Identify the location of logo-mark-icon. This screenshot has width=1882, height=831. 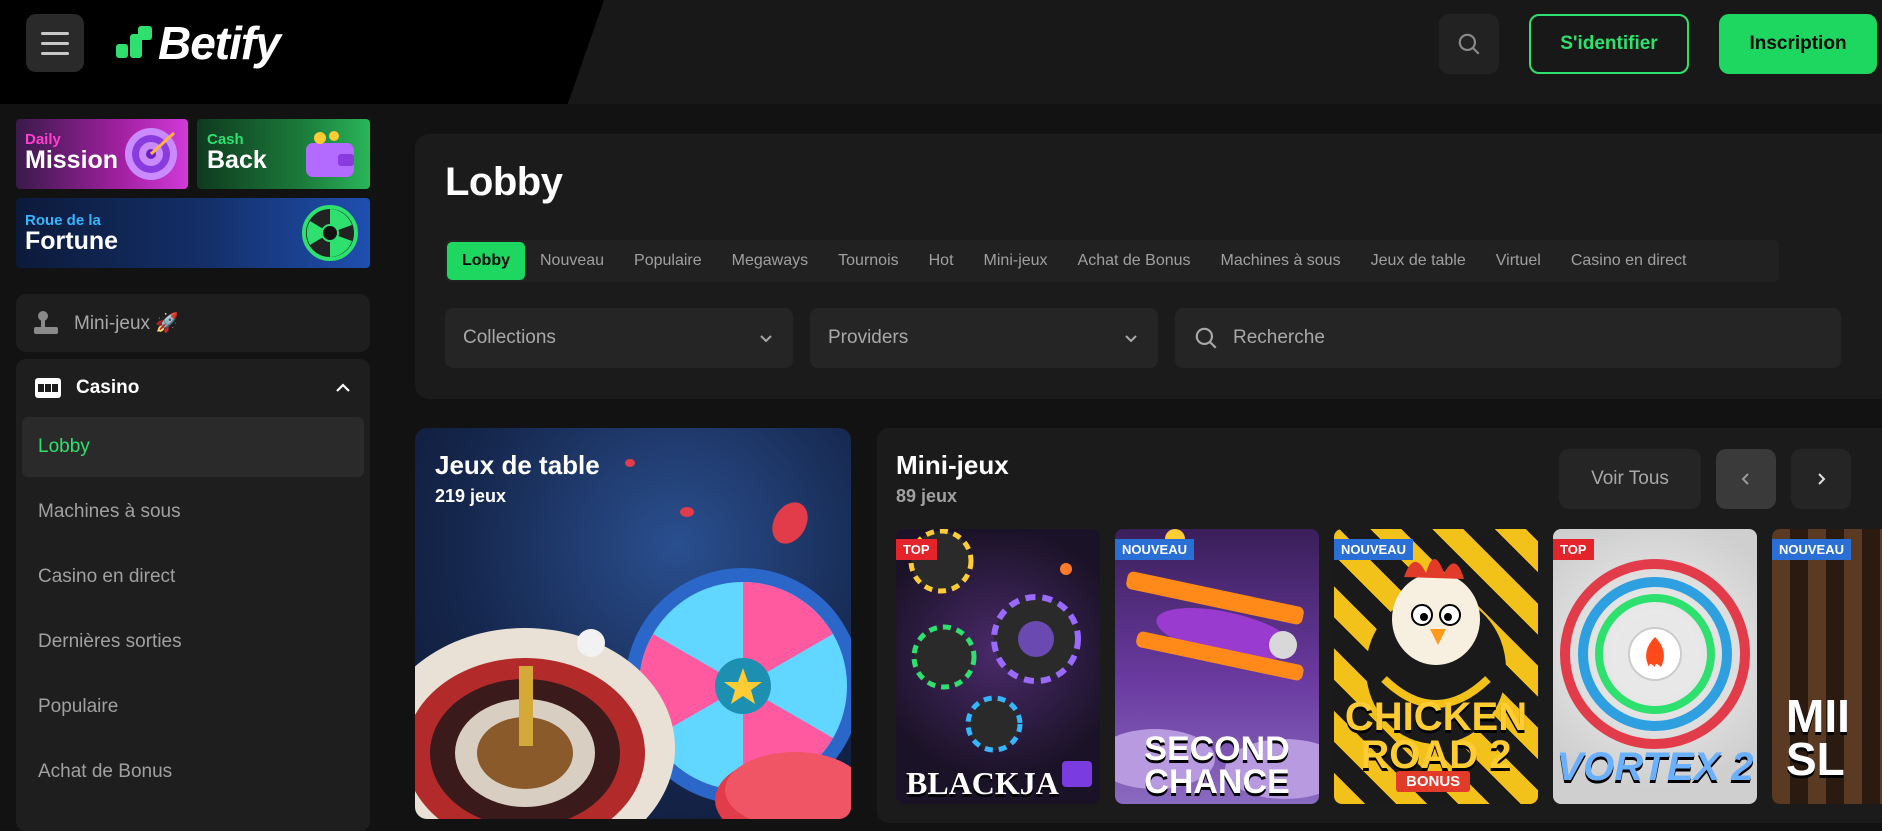
(134, 43).